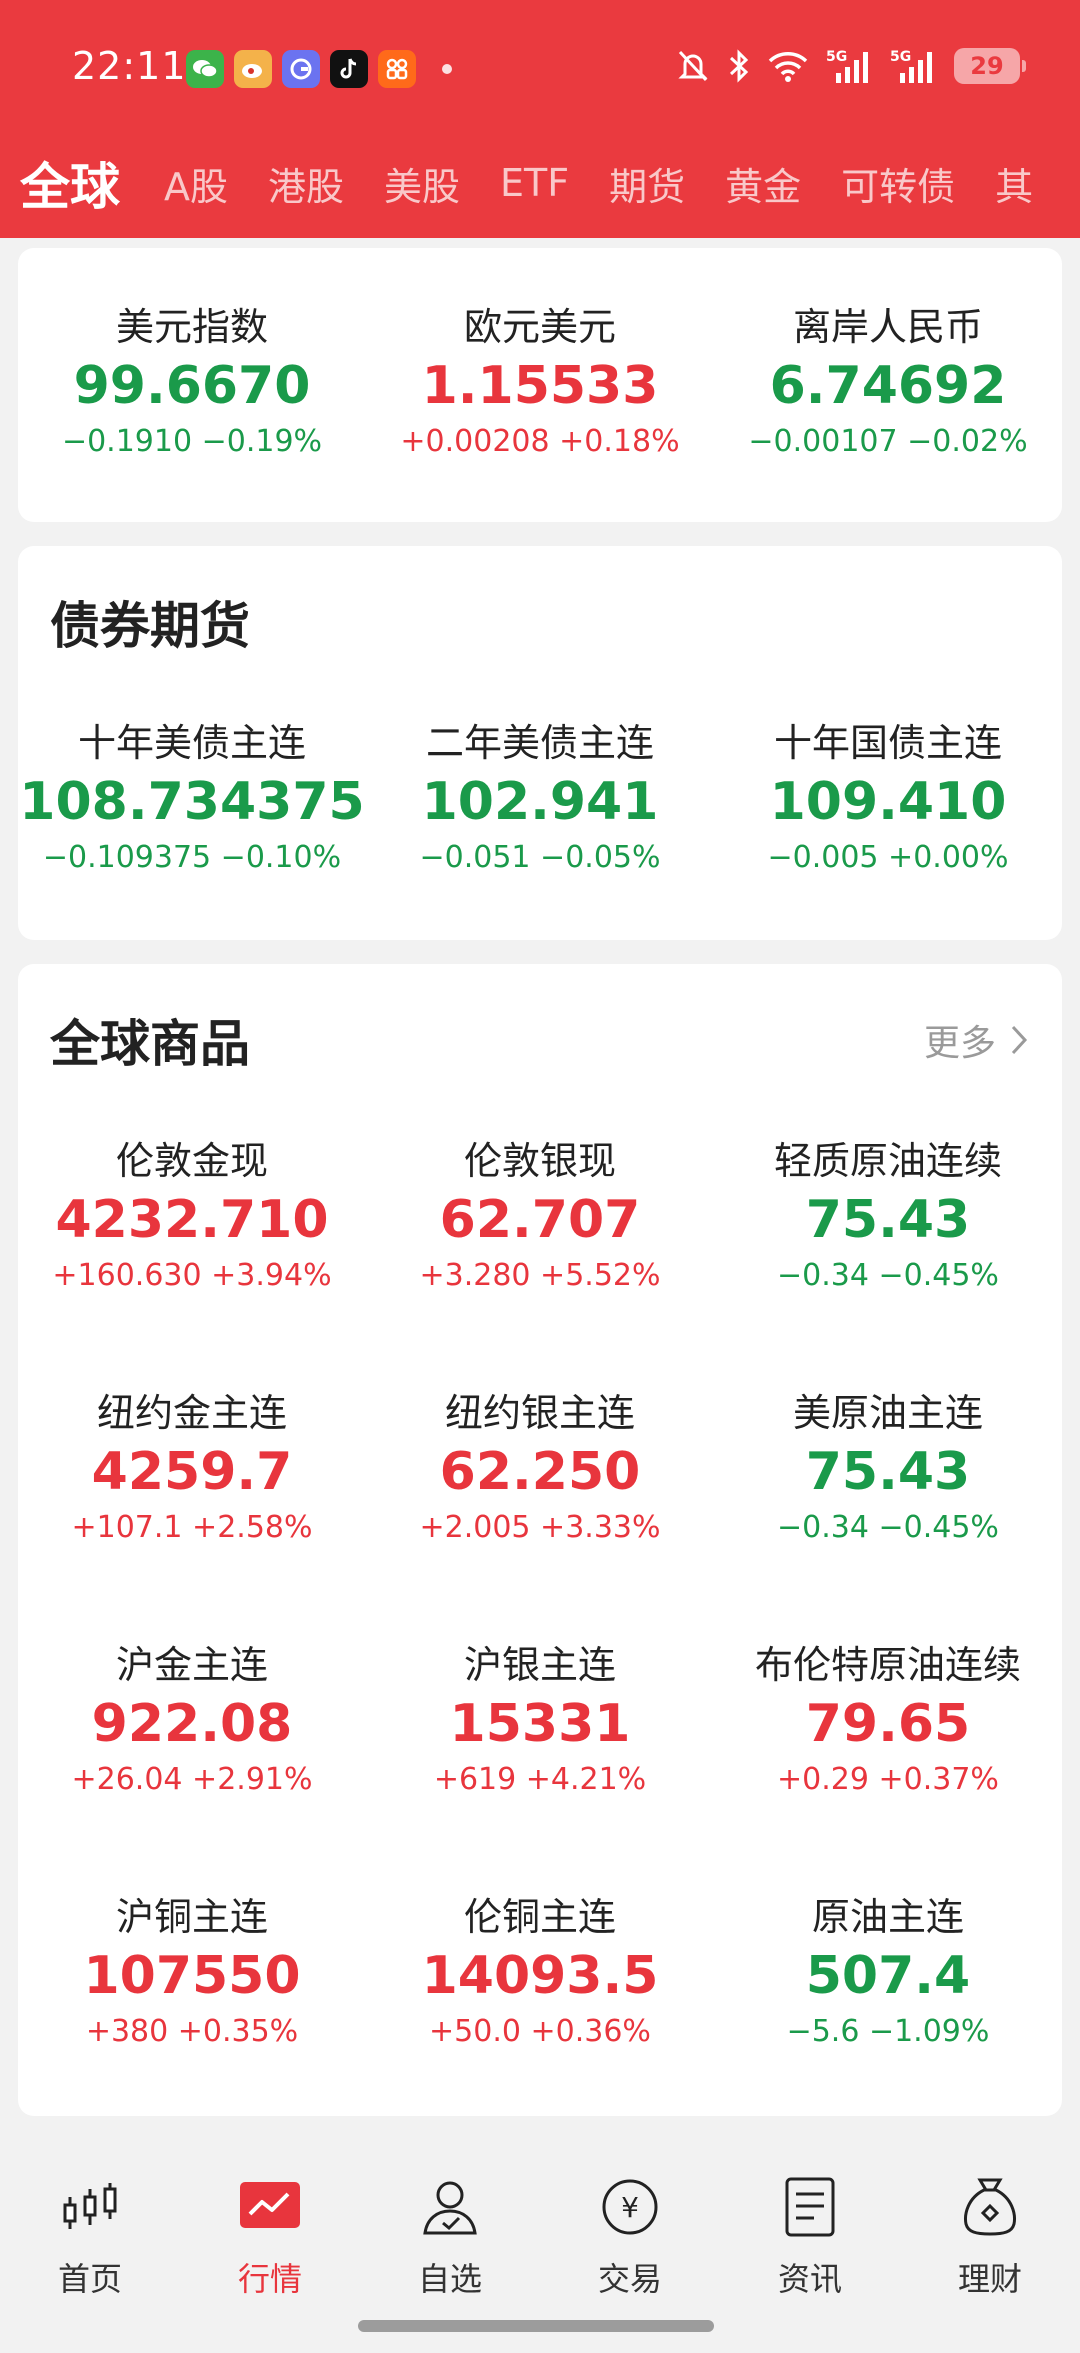 The image size is (1080, 2353). Describe the element at coordinates (192, 1275) in the screenshot. I see `quote-change: +160.630 +3.94%` at that location.